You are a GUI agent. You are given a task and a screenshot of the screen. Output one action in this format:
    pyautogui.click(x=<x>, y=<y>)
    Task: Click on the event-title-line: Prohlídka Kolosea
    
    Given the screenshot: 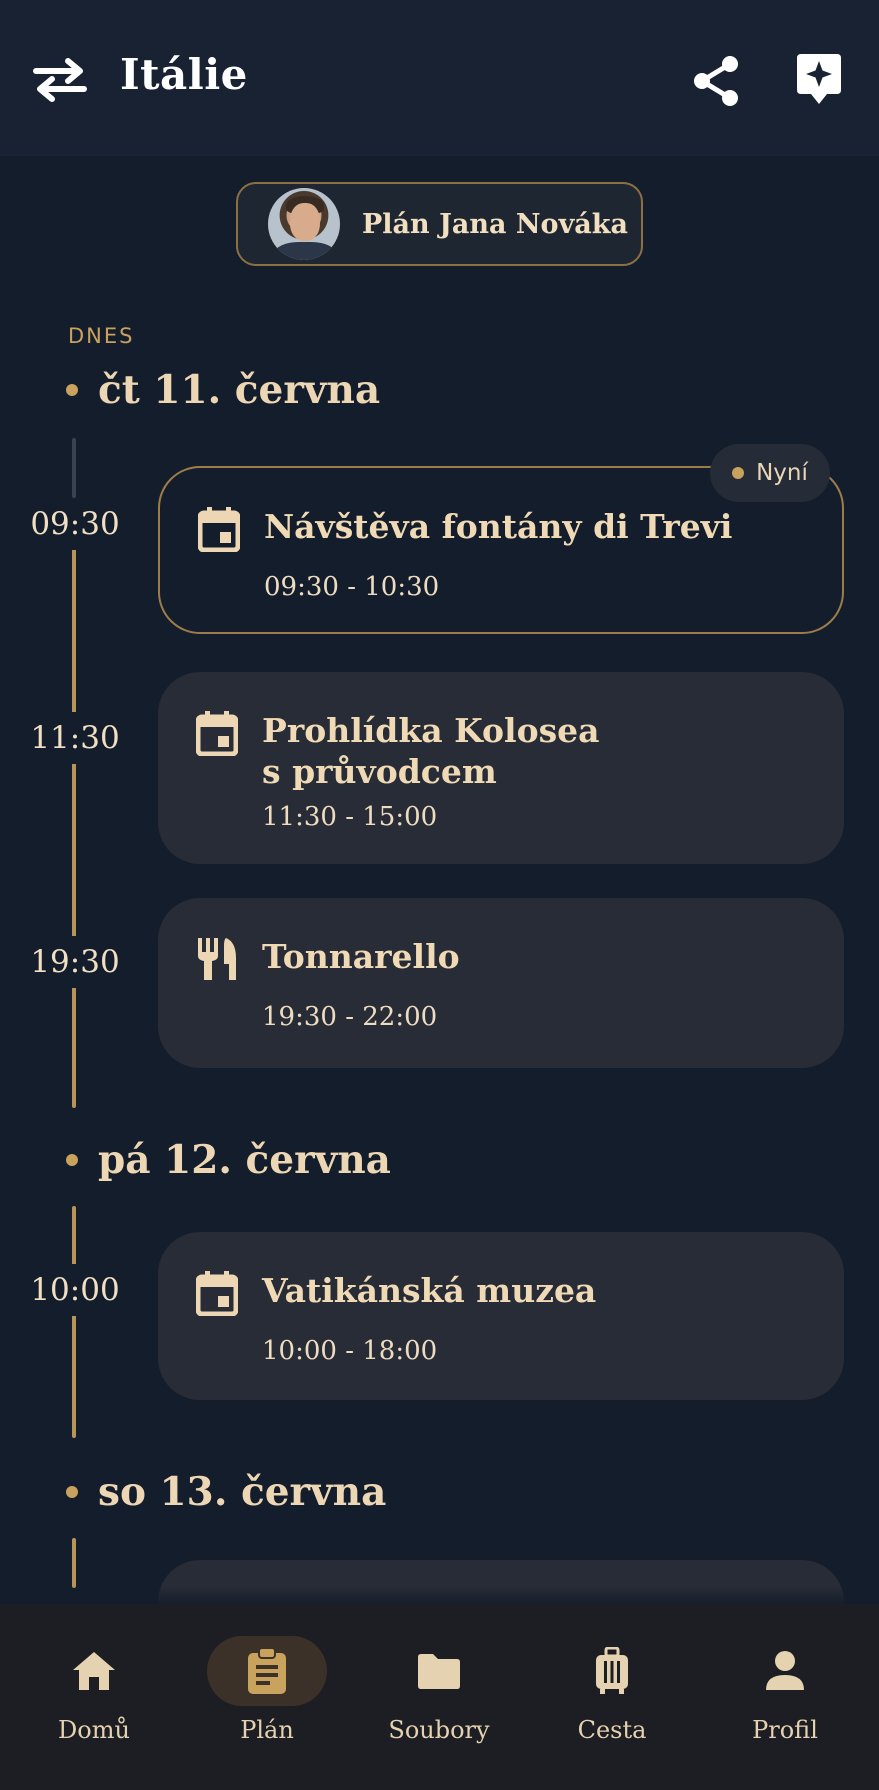 What is the action you would take?
    pyautogui.click(x=431, y=730)
    